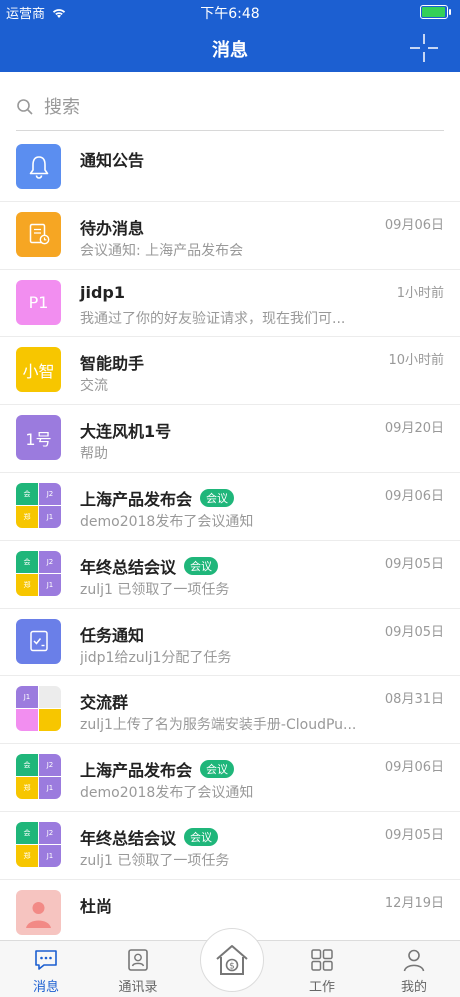 The image size is (460, 997). Describe the element at coordinates (38, 167) in the screenshot. I see `bell-icon` at that location.